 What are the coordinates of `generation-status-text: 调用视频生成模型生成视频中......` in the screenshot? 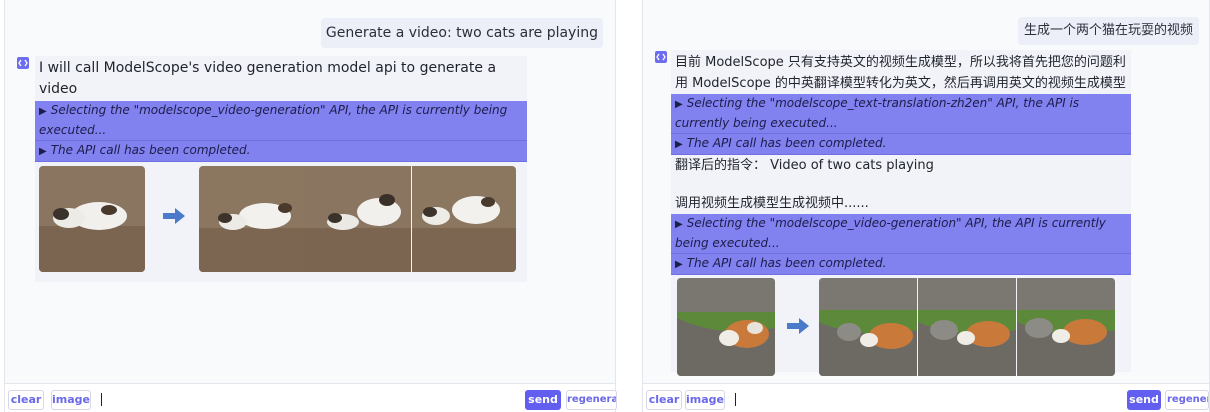 It's located at (772, 203).